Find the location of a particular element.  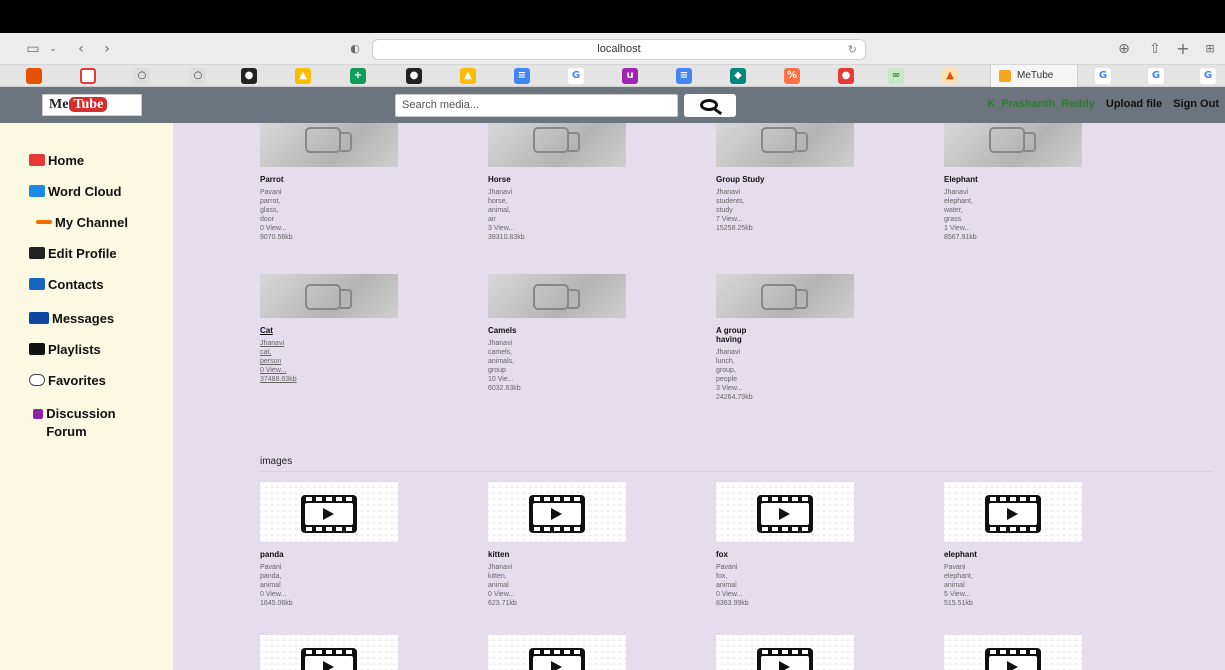

media-title: kitten is located at coordinates (513, 554).